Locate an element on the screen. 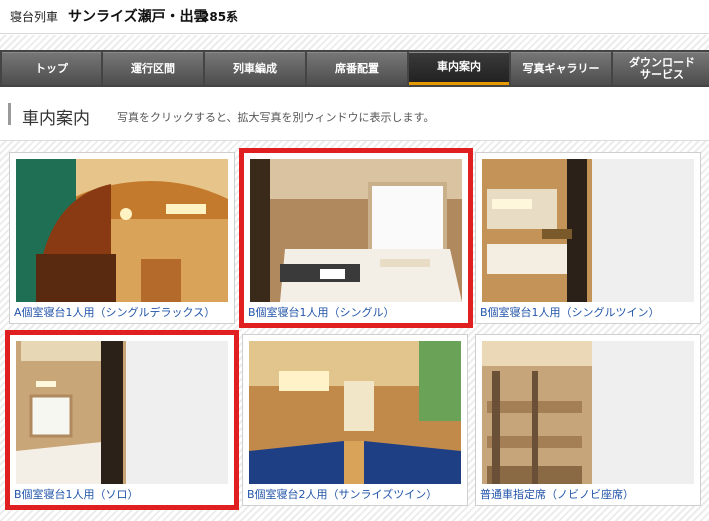 The height and width of the screenshot is (521, 709). gallery-card-b-solo: B個室寝台1人用（ソロ） is located at coordinates (122, 420).